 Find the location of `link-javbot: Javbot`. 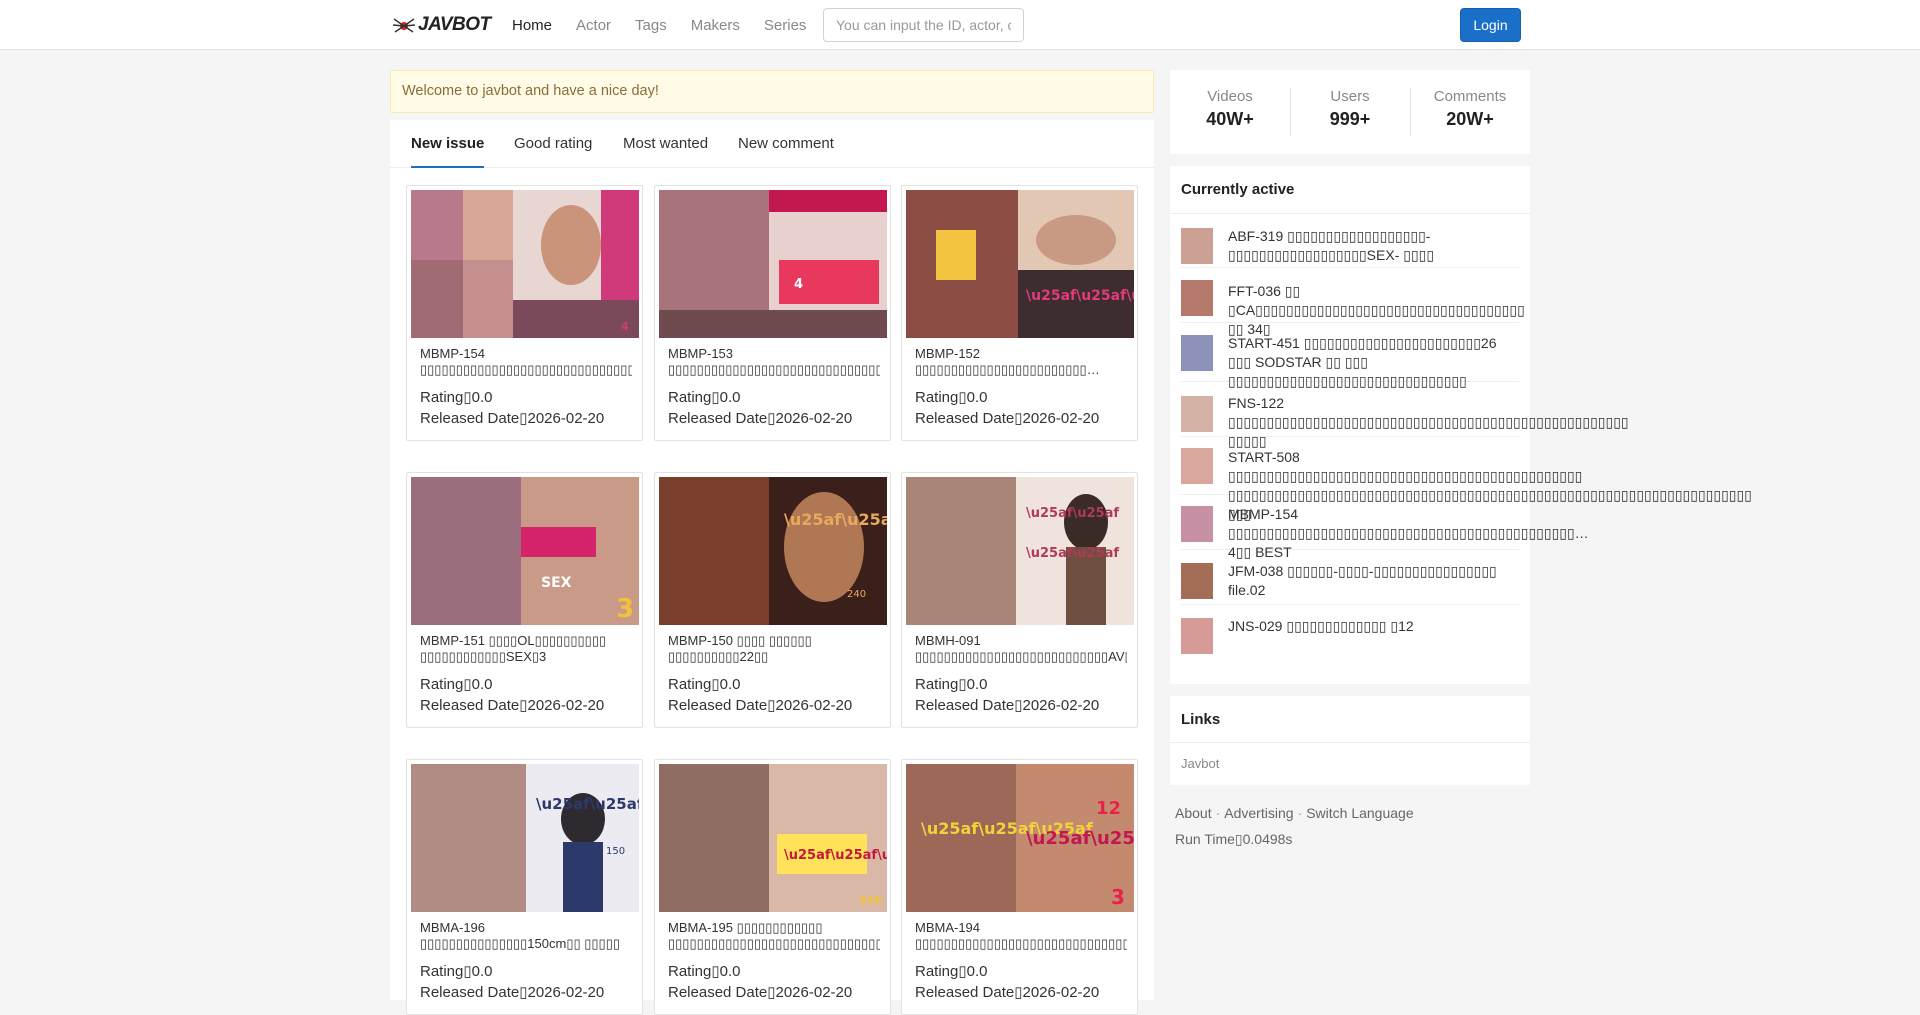

link-javbot: Javbot is located at coordinates (1200, 763).